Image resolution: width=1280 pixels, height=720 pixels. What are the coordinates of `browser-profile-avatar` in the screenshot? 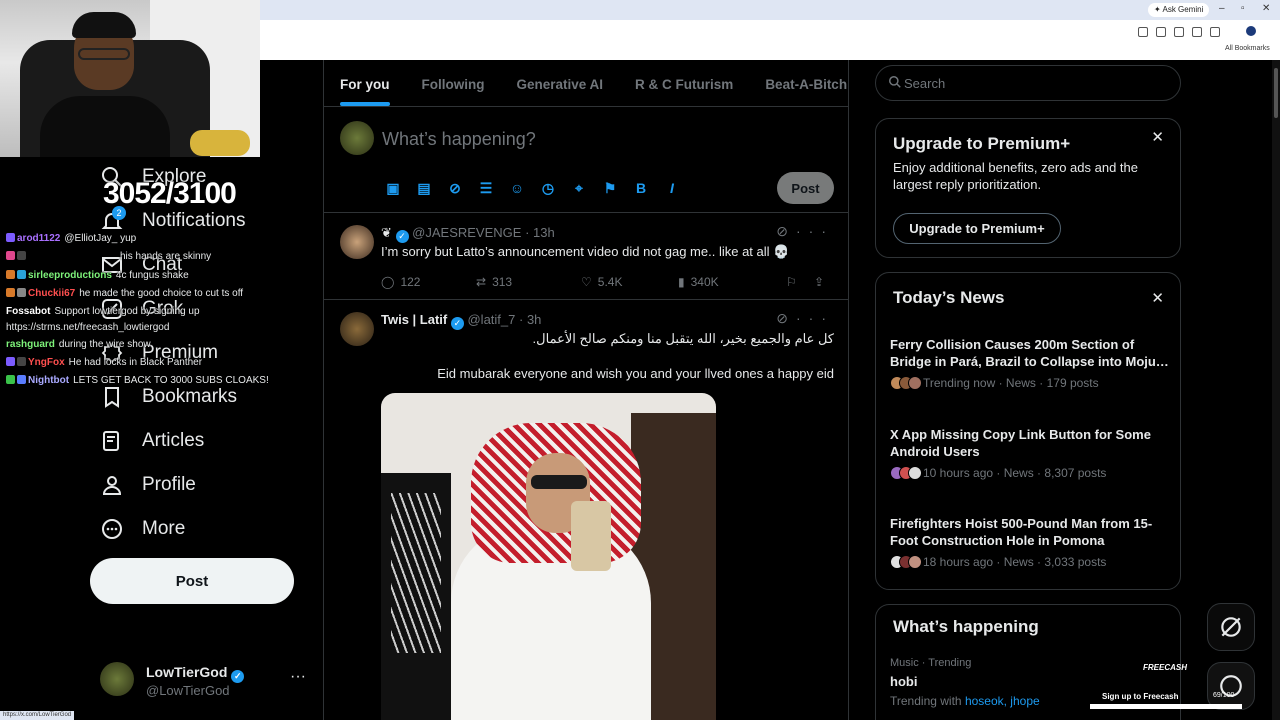 It's located at (1251, 31).